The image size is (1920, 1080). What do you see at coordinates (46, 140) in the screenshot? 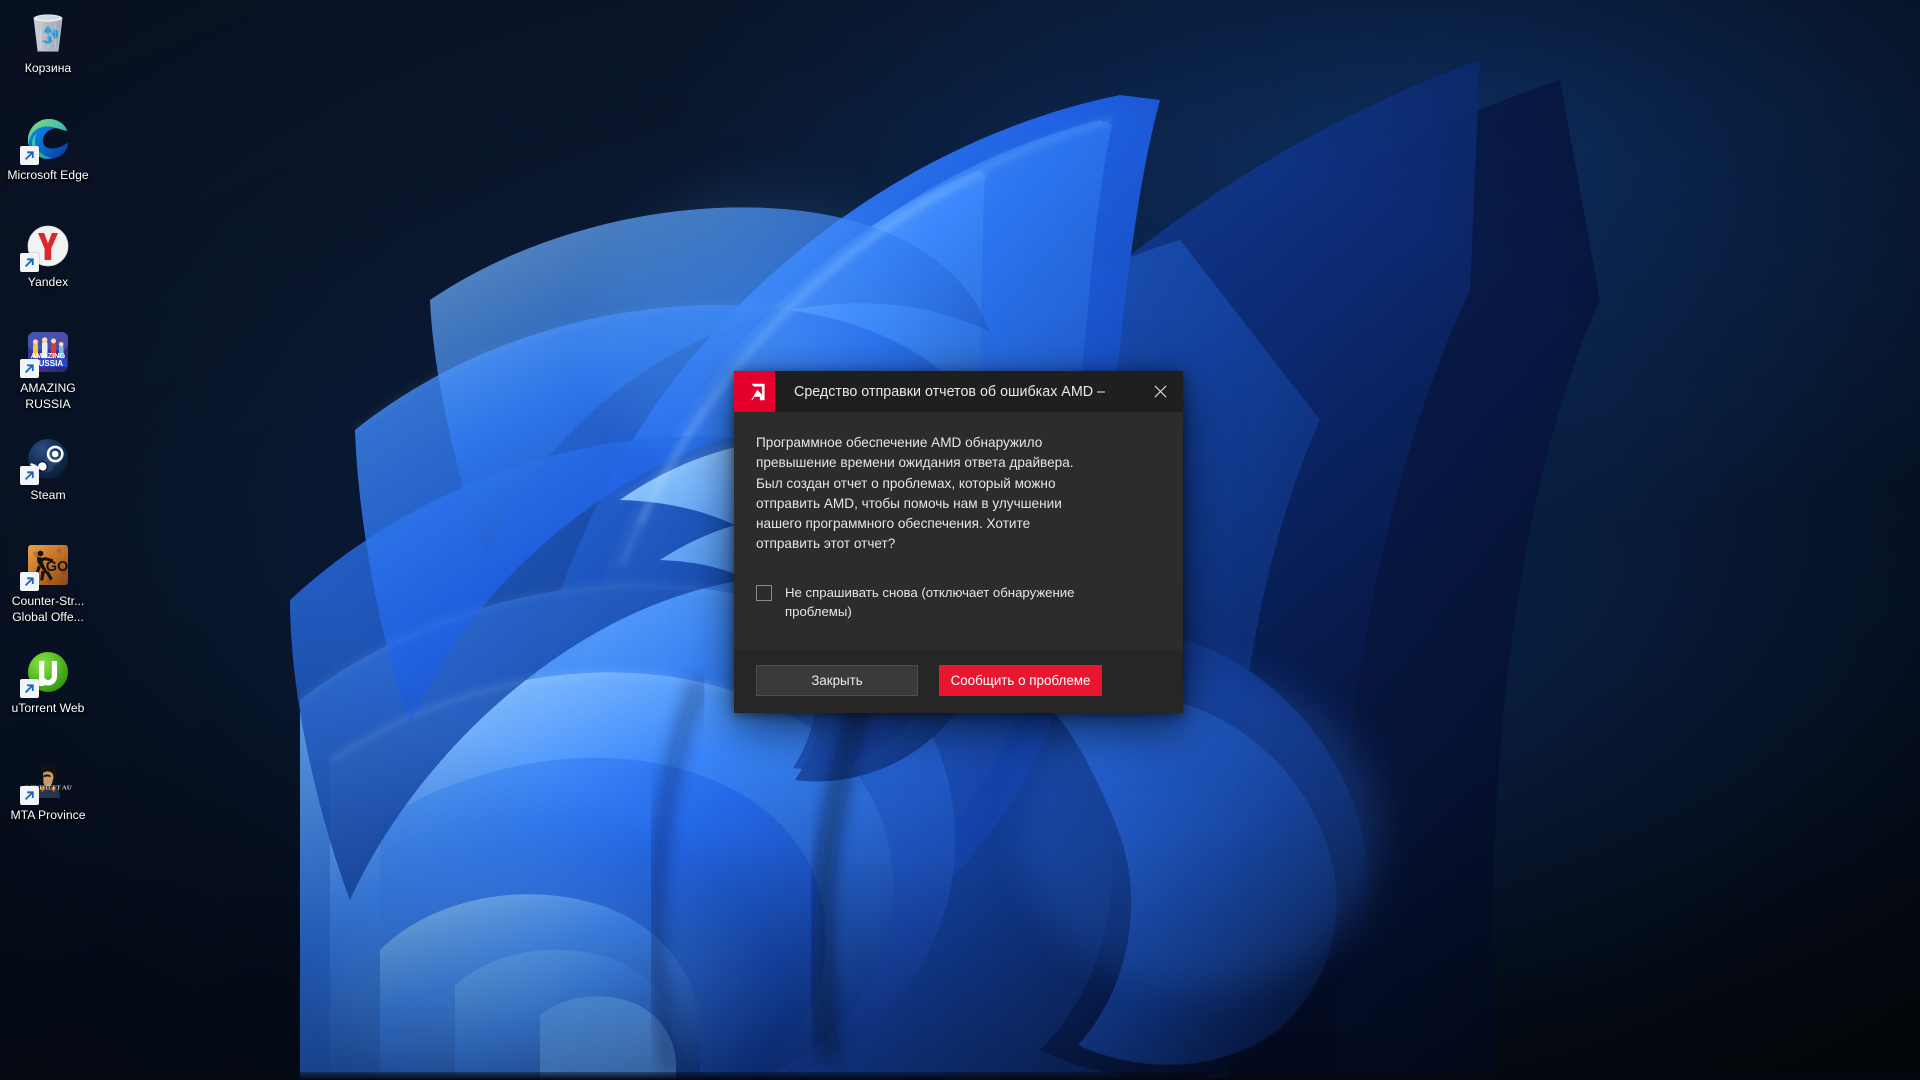
I see `microsoft-edge-icon` at bounding box center [46, 140].